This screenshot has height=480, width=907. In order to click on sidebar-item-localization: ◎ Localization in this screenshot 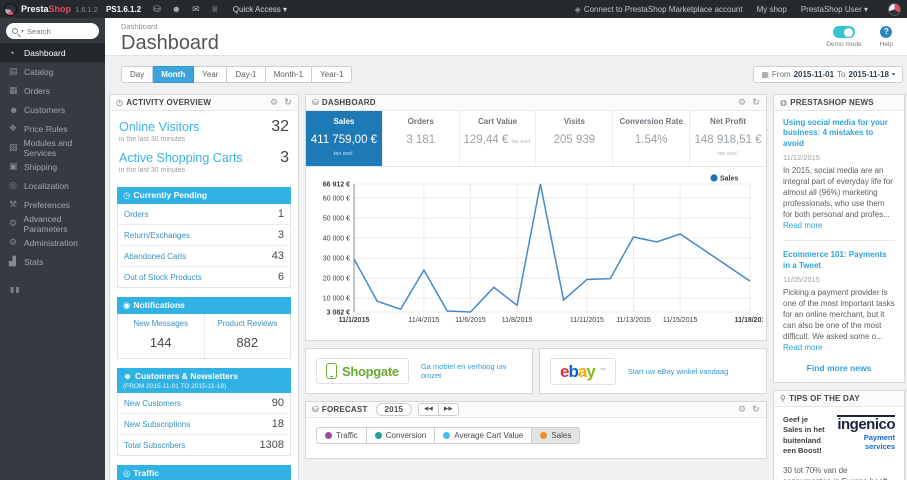, I will do `click(52, 185)`.